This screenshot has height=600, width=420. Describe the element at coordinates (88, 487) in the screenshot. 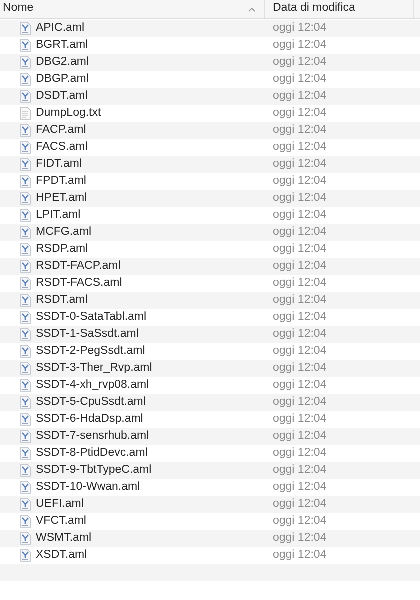

I see `file-name: SSDT-10-Wwan.aml` at that location.